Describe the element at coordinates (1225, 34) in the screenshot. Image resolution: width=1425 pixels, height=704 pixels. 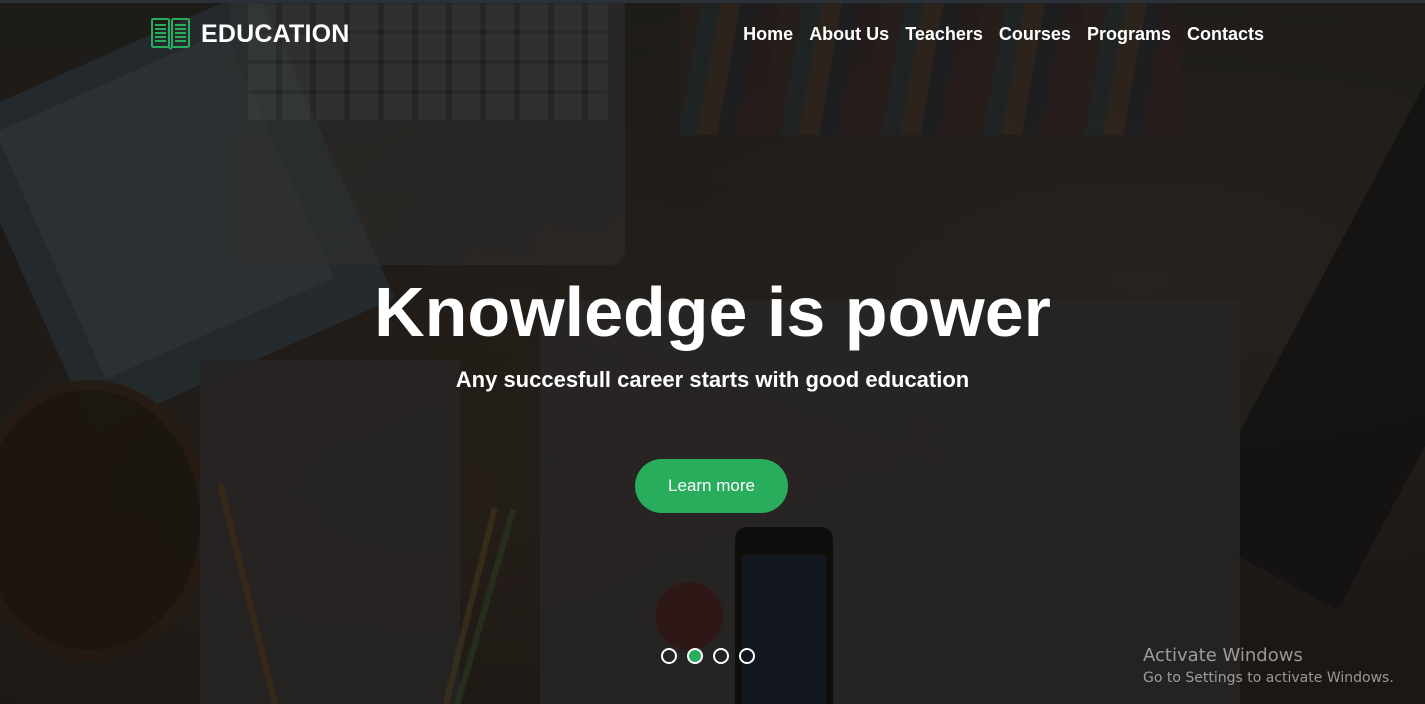
I see `nav-item-contacts: Contacts` at that location.